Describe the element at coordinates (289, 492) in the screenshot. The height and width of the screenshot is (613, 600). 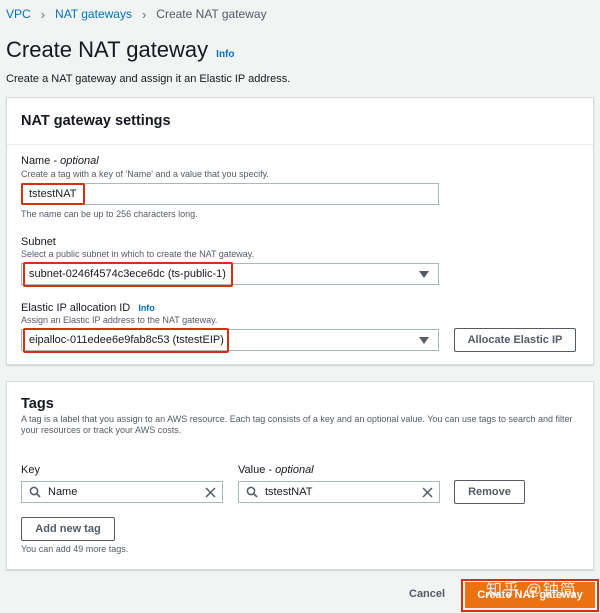
I see `tag-value-value: tstestNAT` at that location.